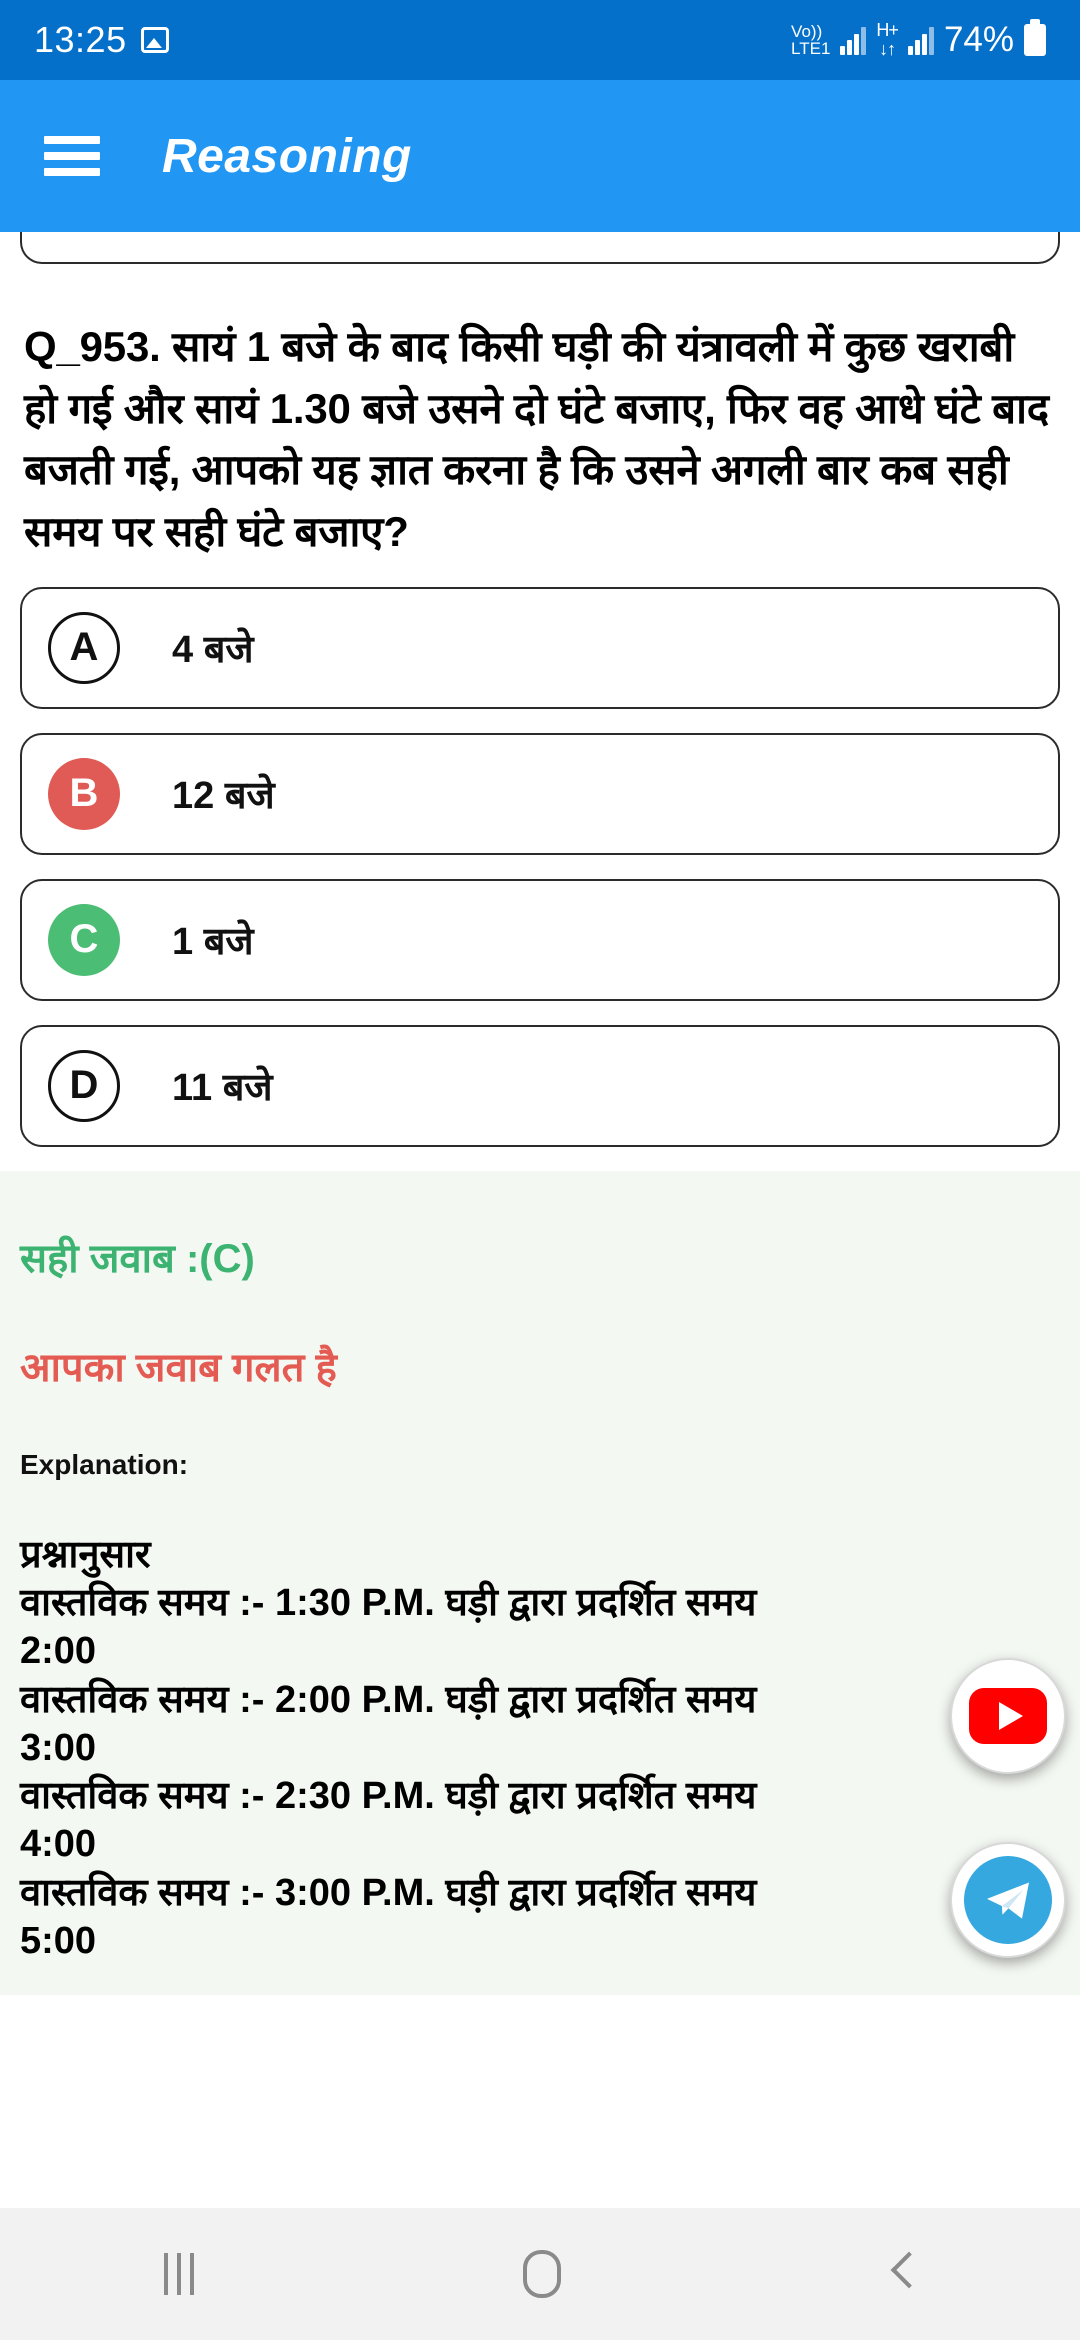 Image resolution: width=1080 pixels, height=2340 pixels. I want to click on explanation-line: 3:00, so click(58, 1747).